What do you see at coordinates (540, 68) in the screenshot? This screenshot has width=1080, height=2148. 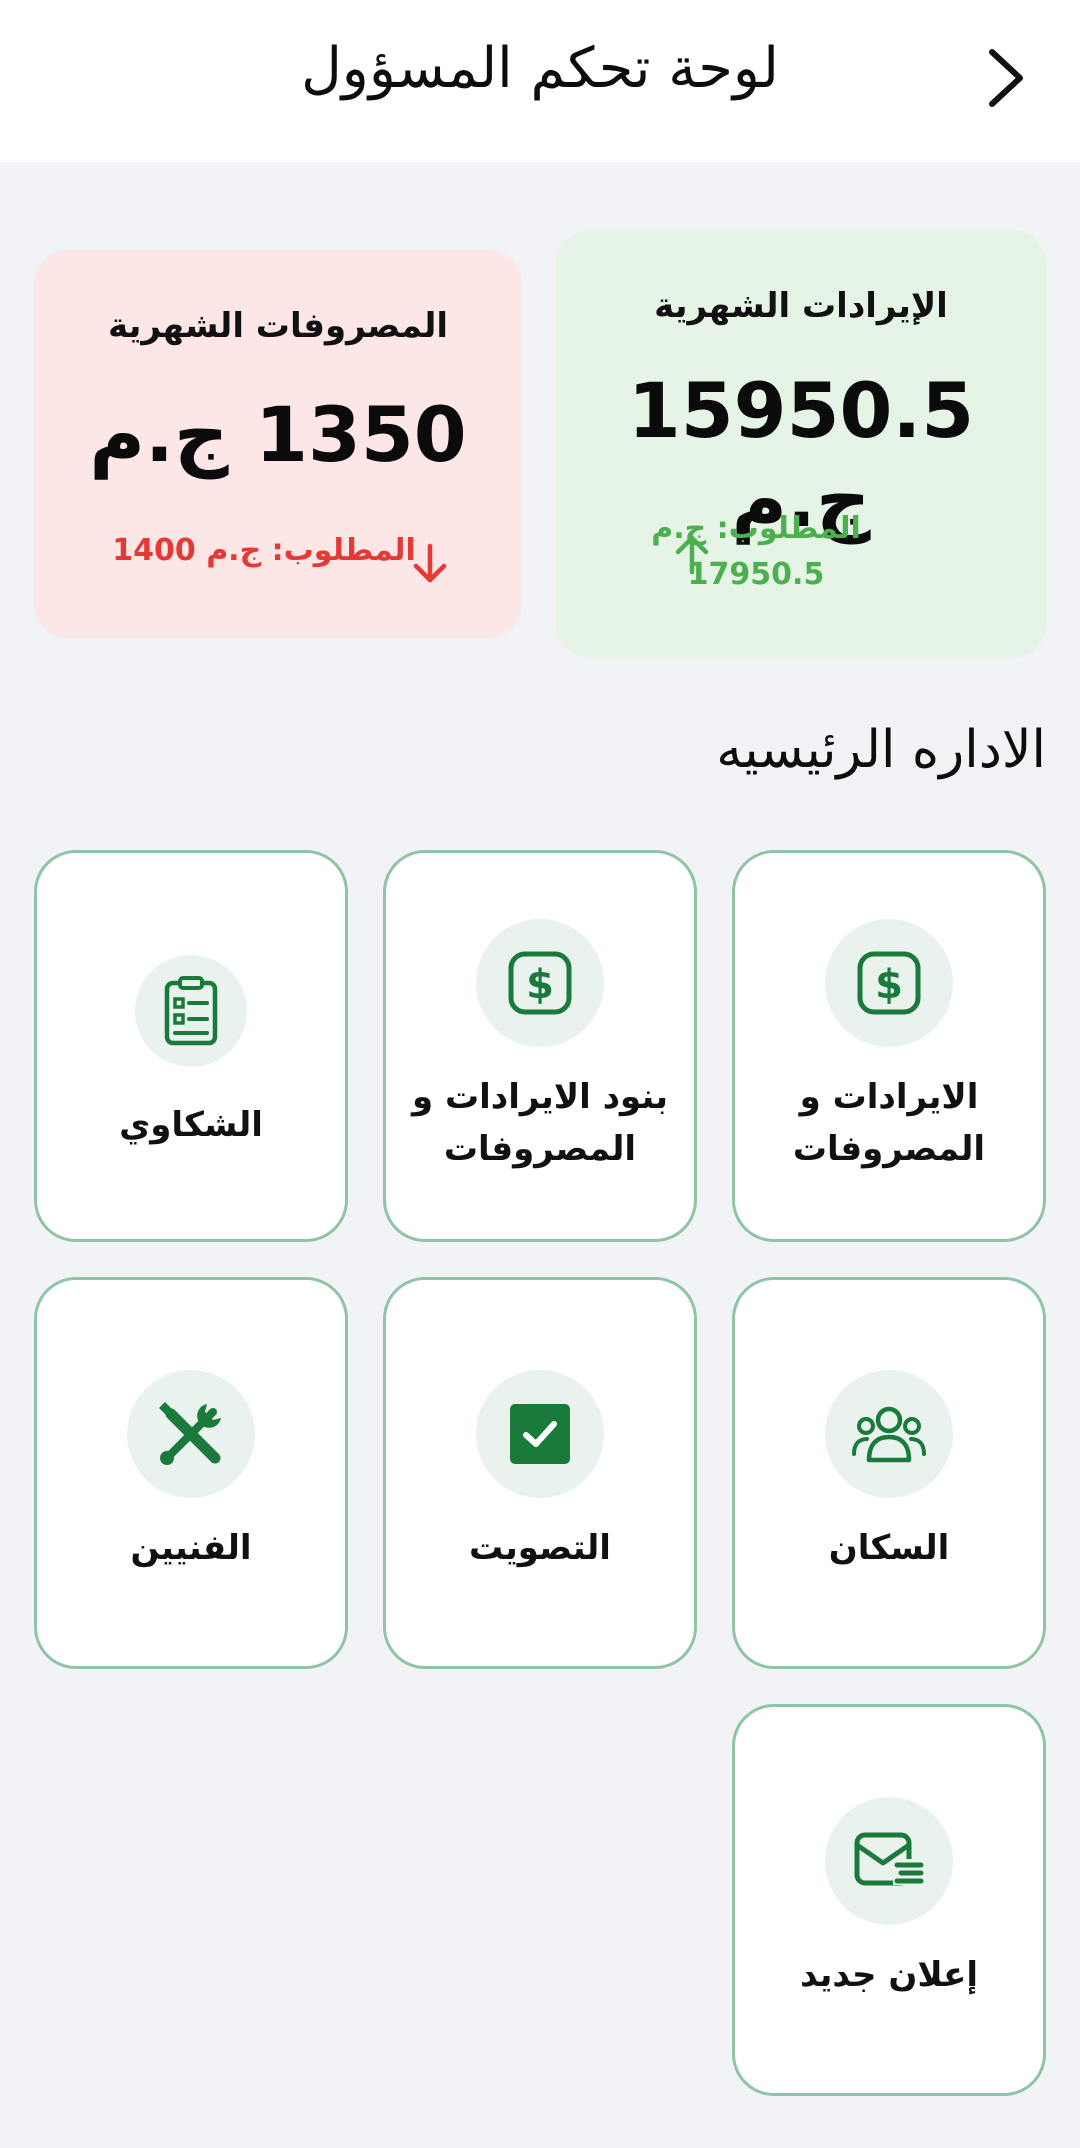 I see `page-title: لوحة تحكم المسؤول` at bounding box center [540, 68].